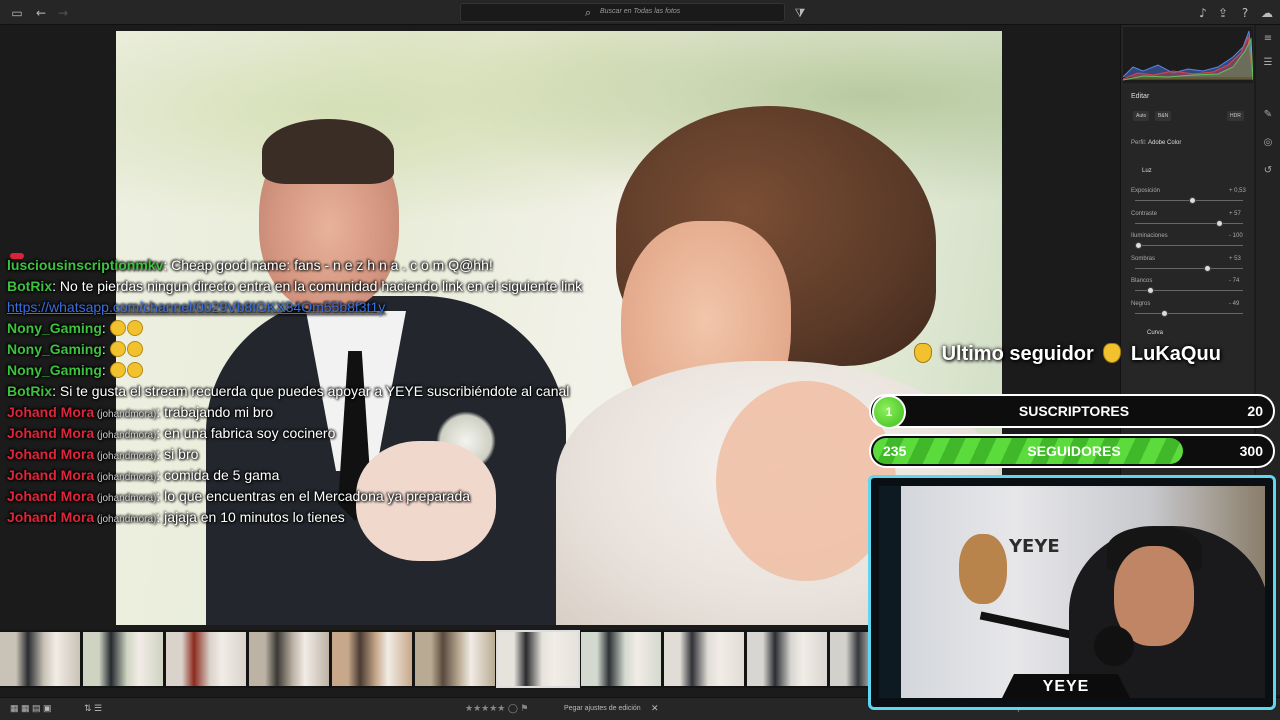  I want to click on slider-value: + 53, so click(1235, 259).